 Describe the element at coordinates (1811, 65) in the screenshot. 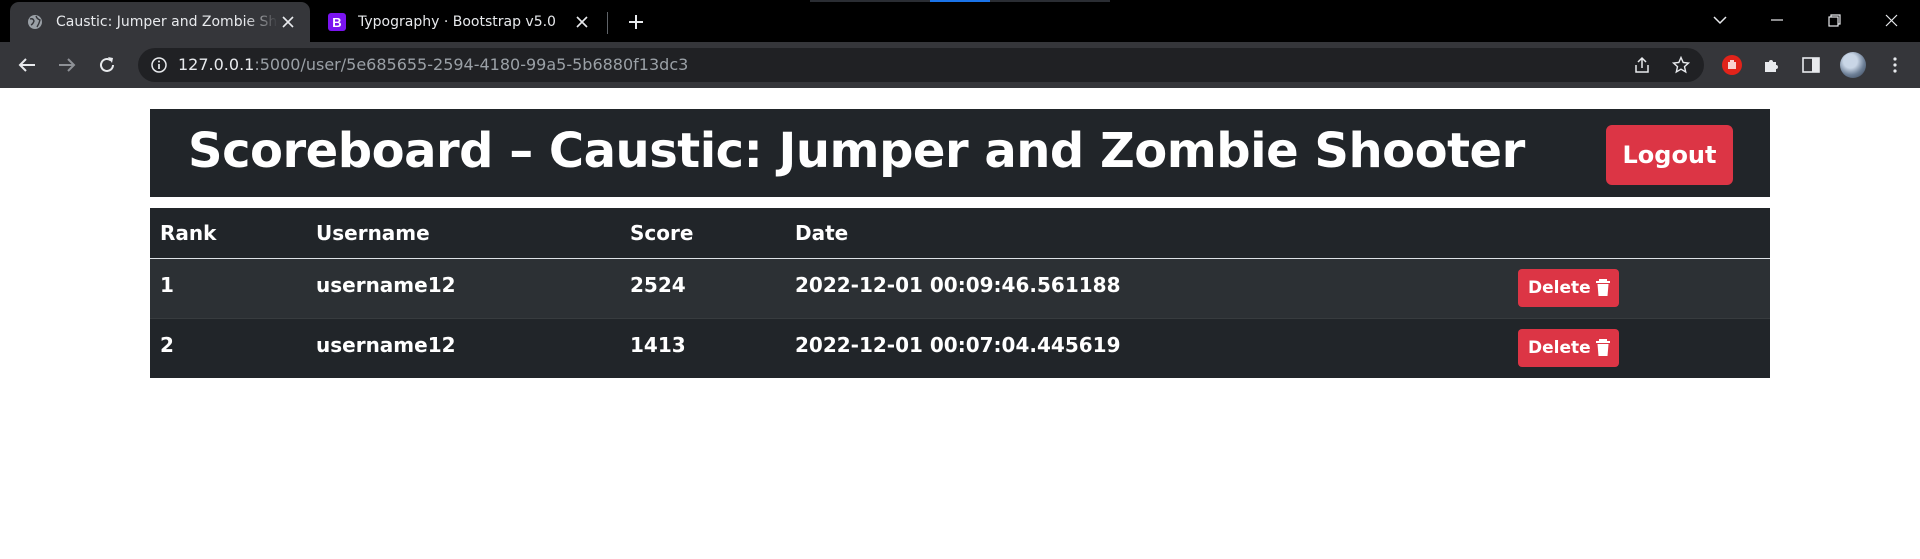

I see `side-panel-icon` at that location.